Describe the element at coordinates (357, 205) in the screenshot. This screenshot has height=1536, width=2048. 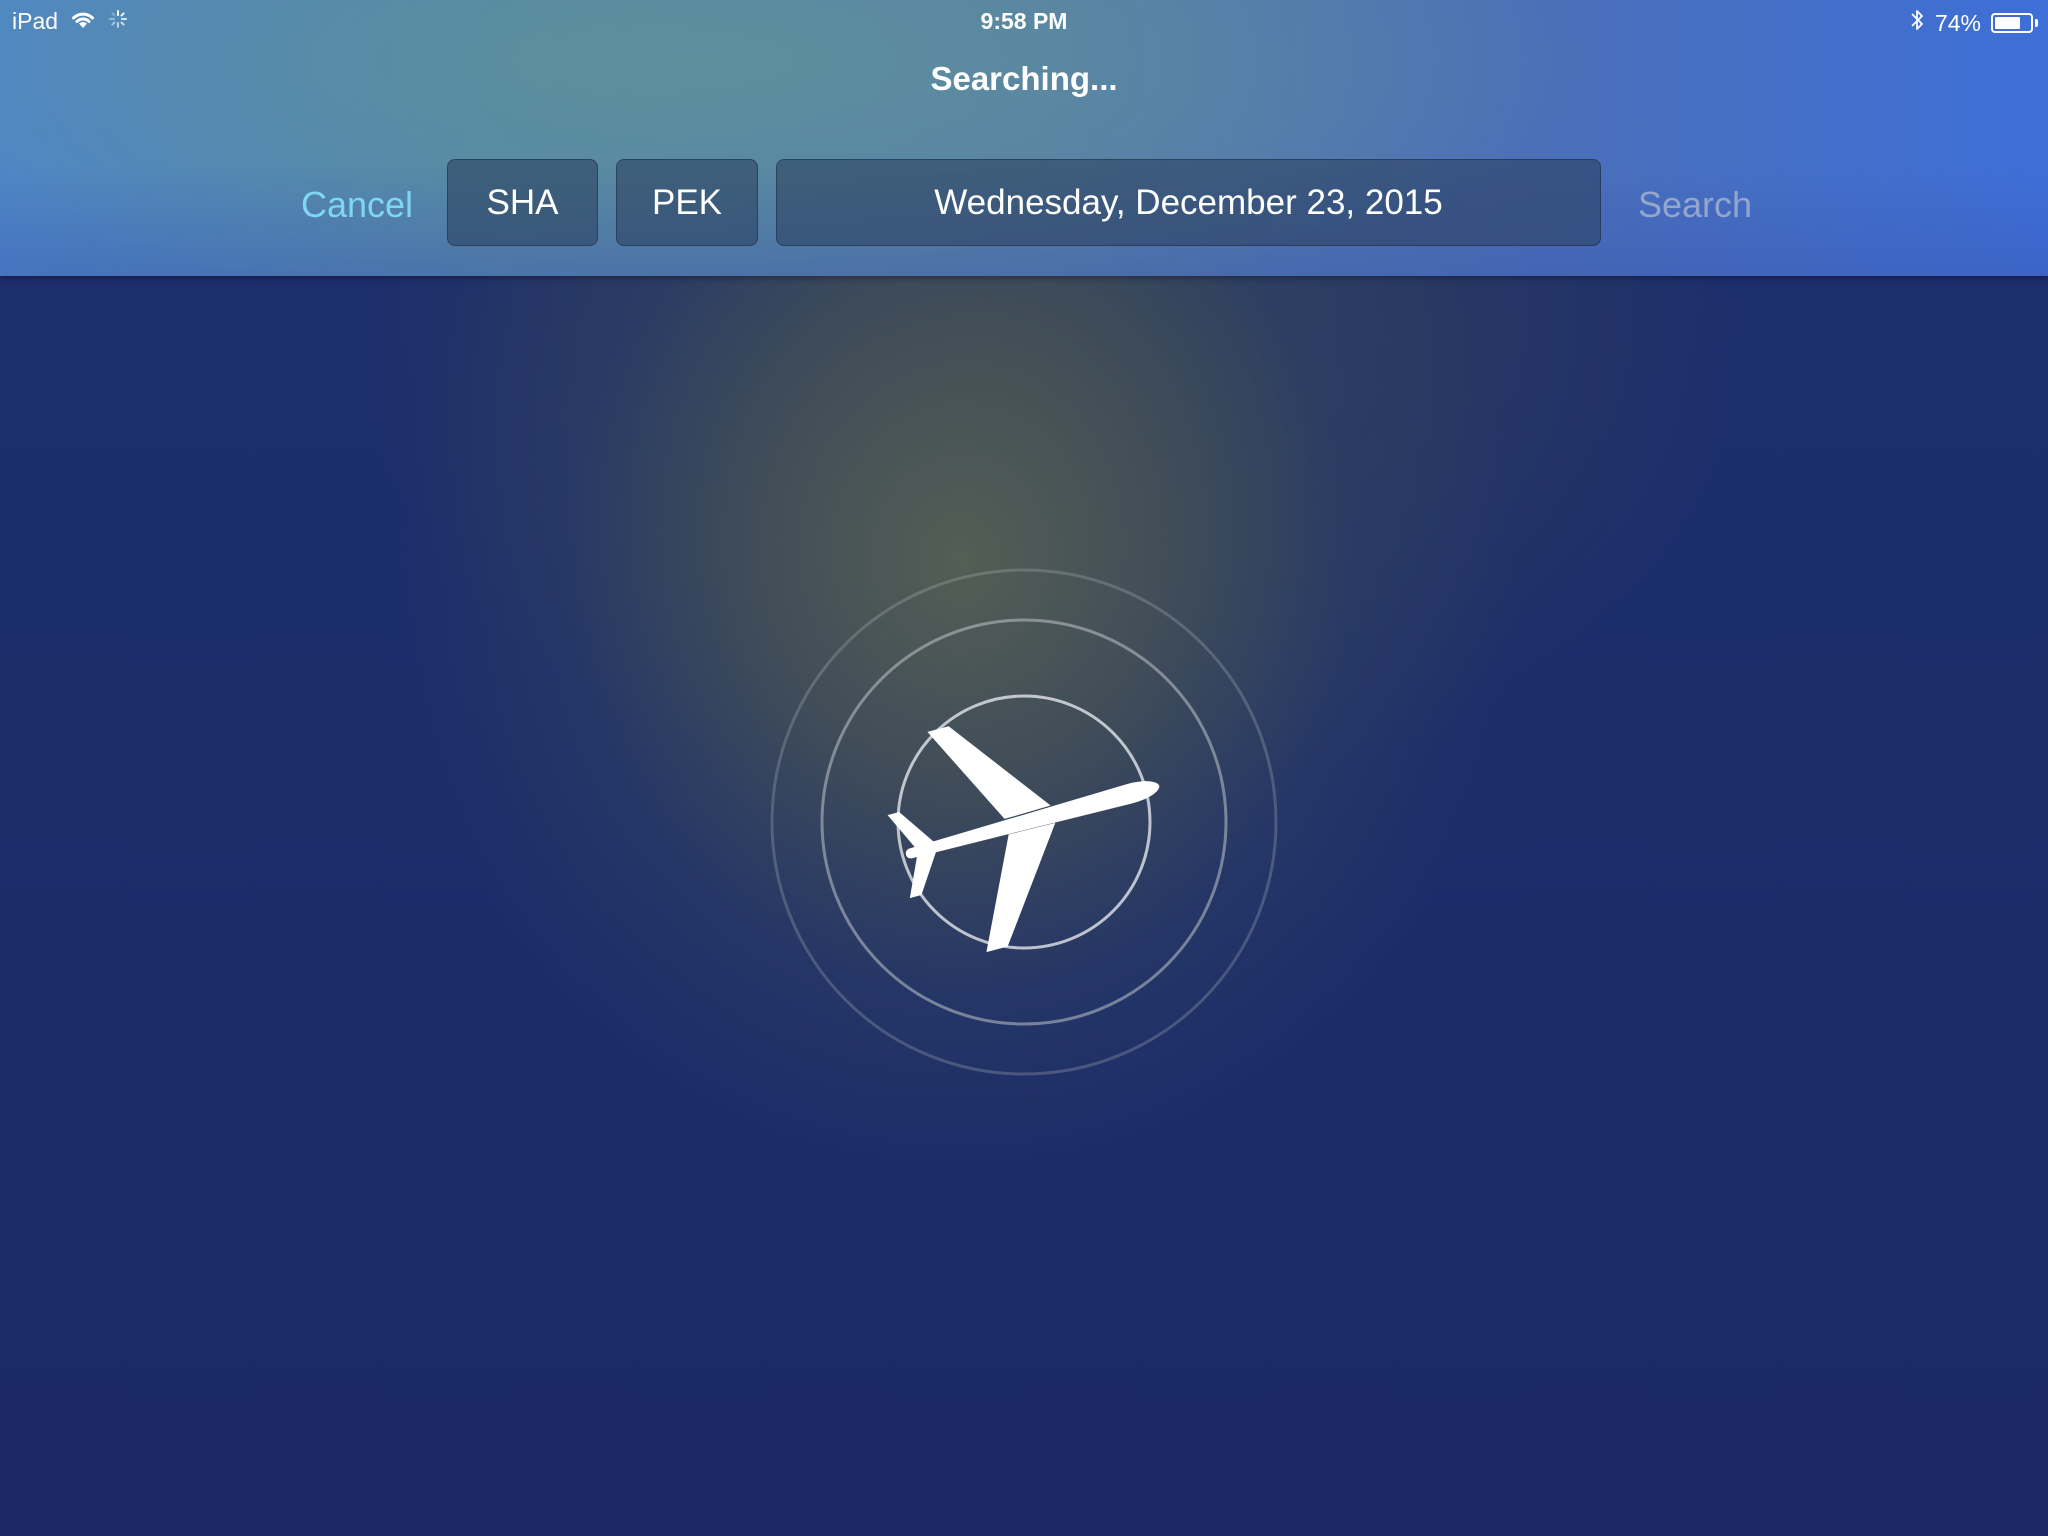
I see `cancel-button: Cancel` at that location.